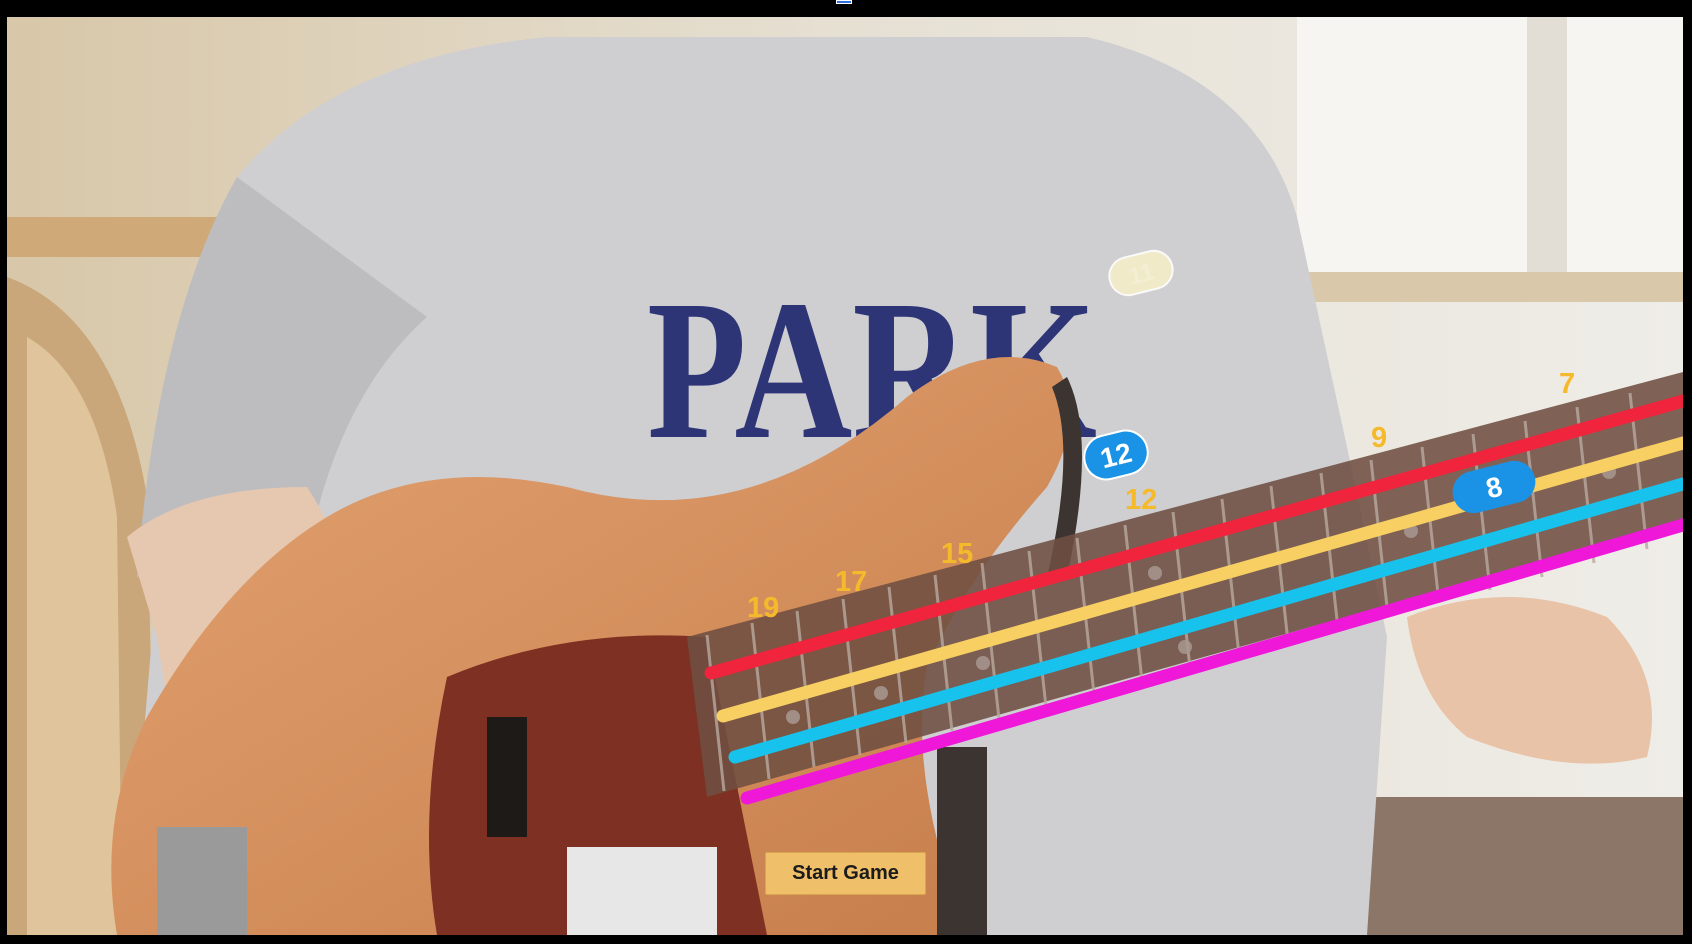  I want to click on start-game-button: Start Game, so click(845, 873).